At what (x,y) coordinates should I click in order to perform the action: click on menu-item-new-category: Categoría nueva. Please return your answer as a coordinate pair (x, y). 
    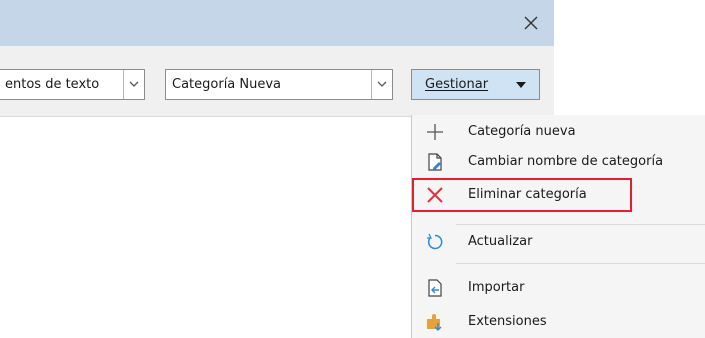
    Looking at the image, I should click on (558, 132).